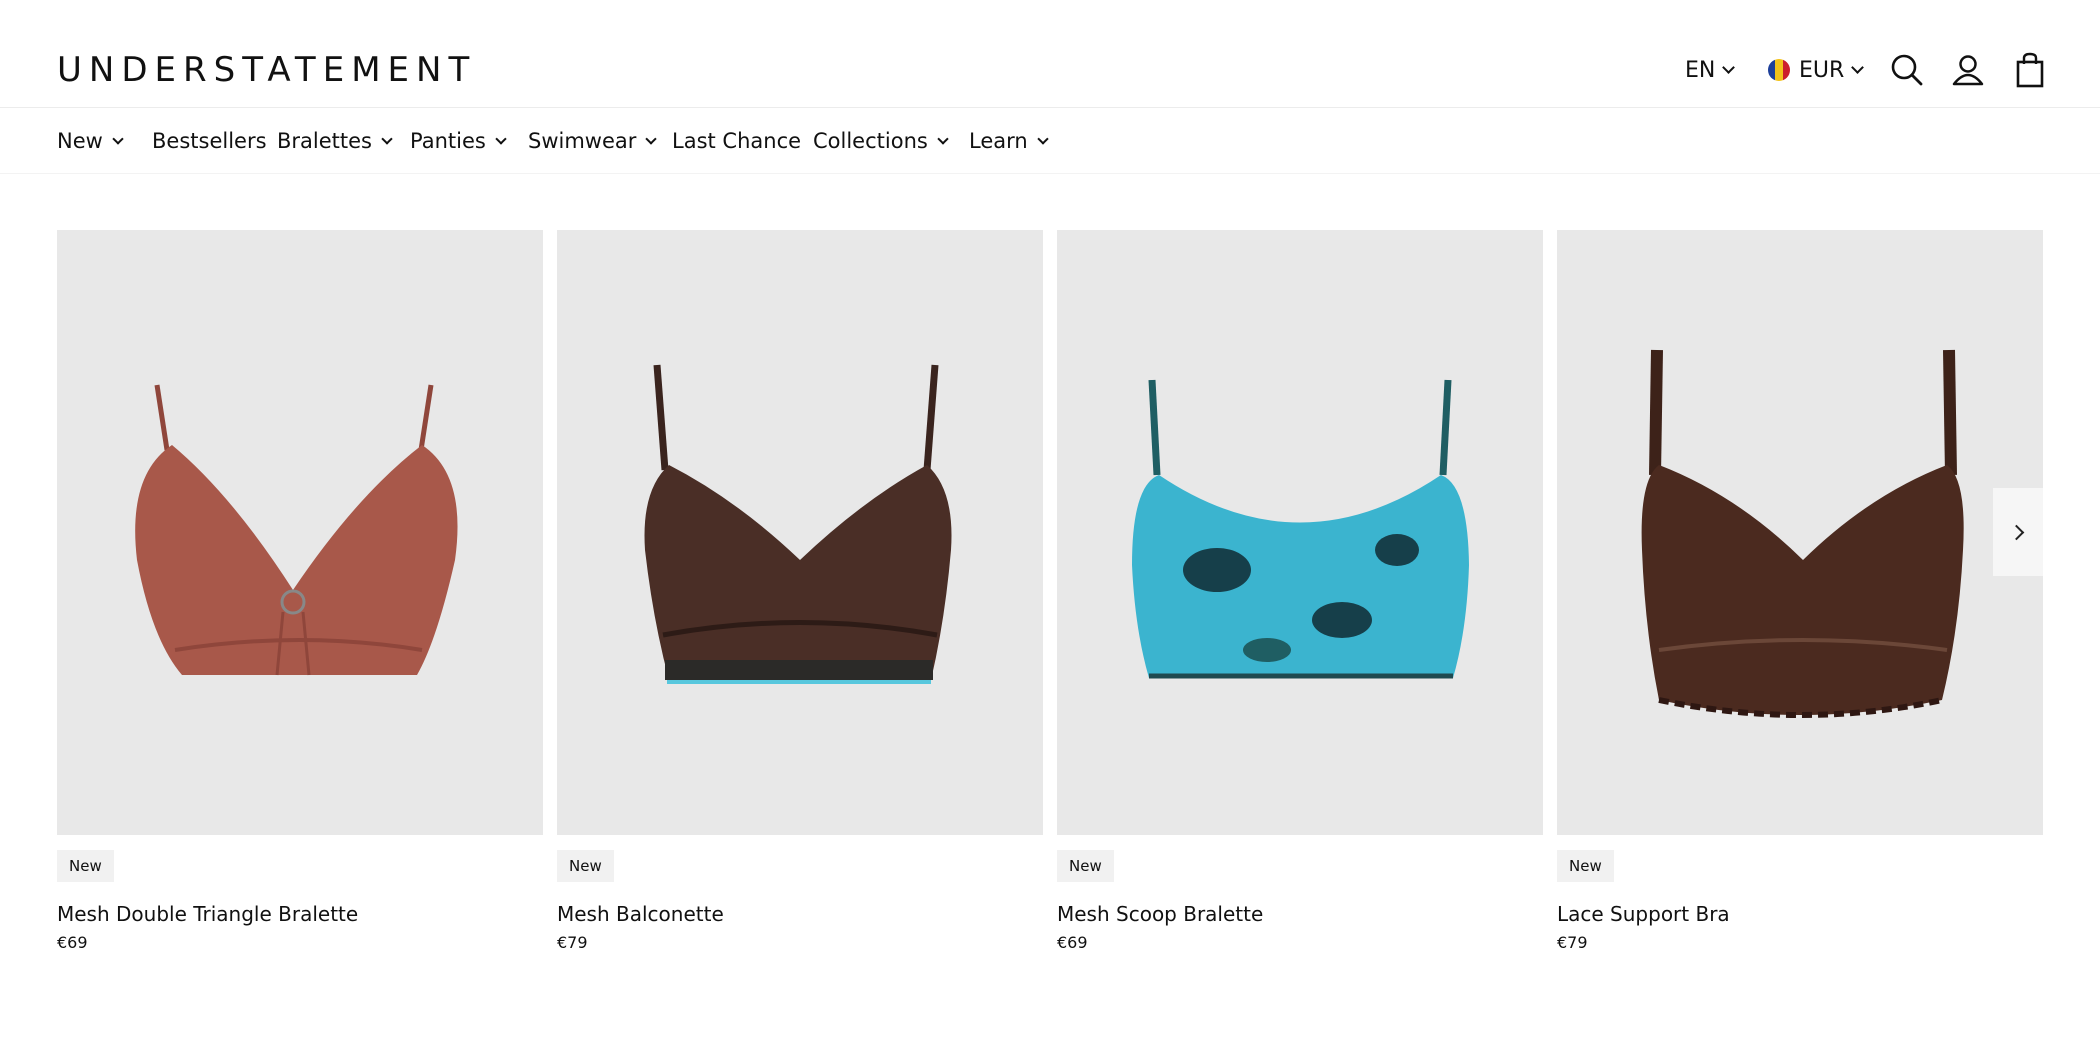 The image size is (2100, 1044). I want to click on nav-item-bralettes: Bralettes, so click(335, 141).